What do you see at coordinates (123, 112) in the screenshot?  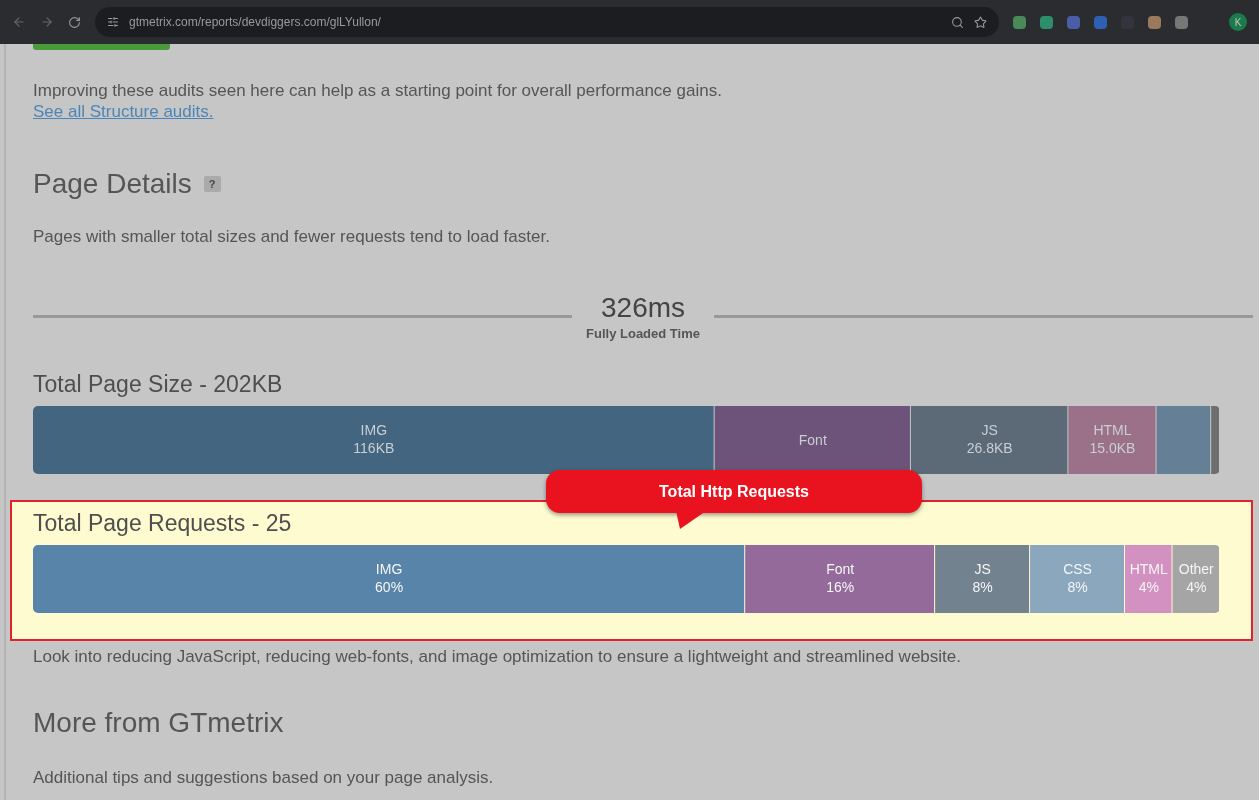 I see `structure-audits-link: See all Structure audits.` at bounding box center [123, 112].